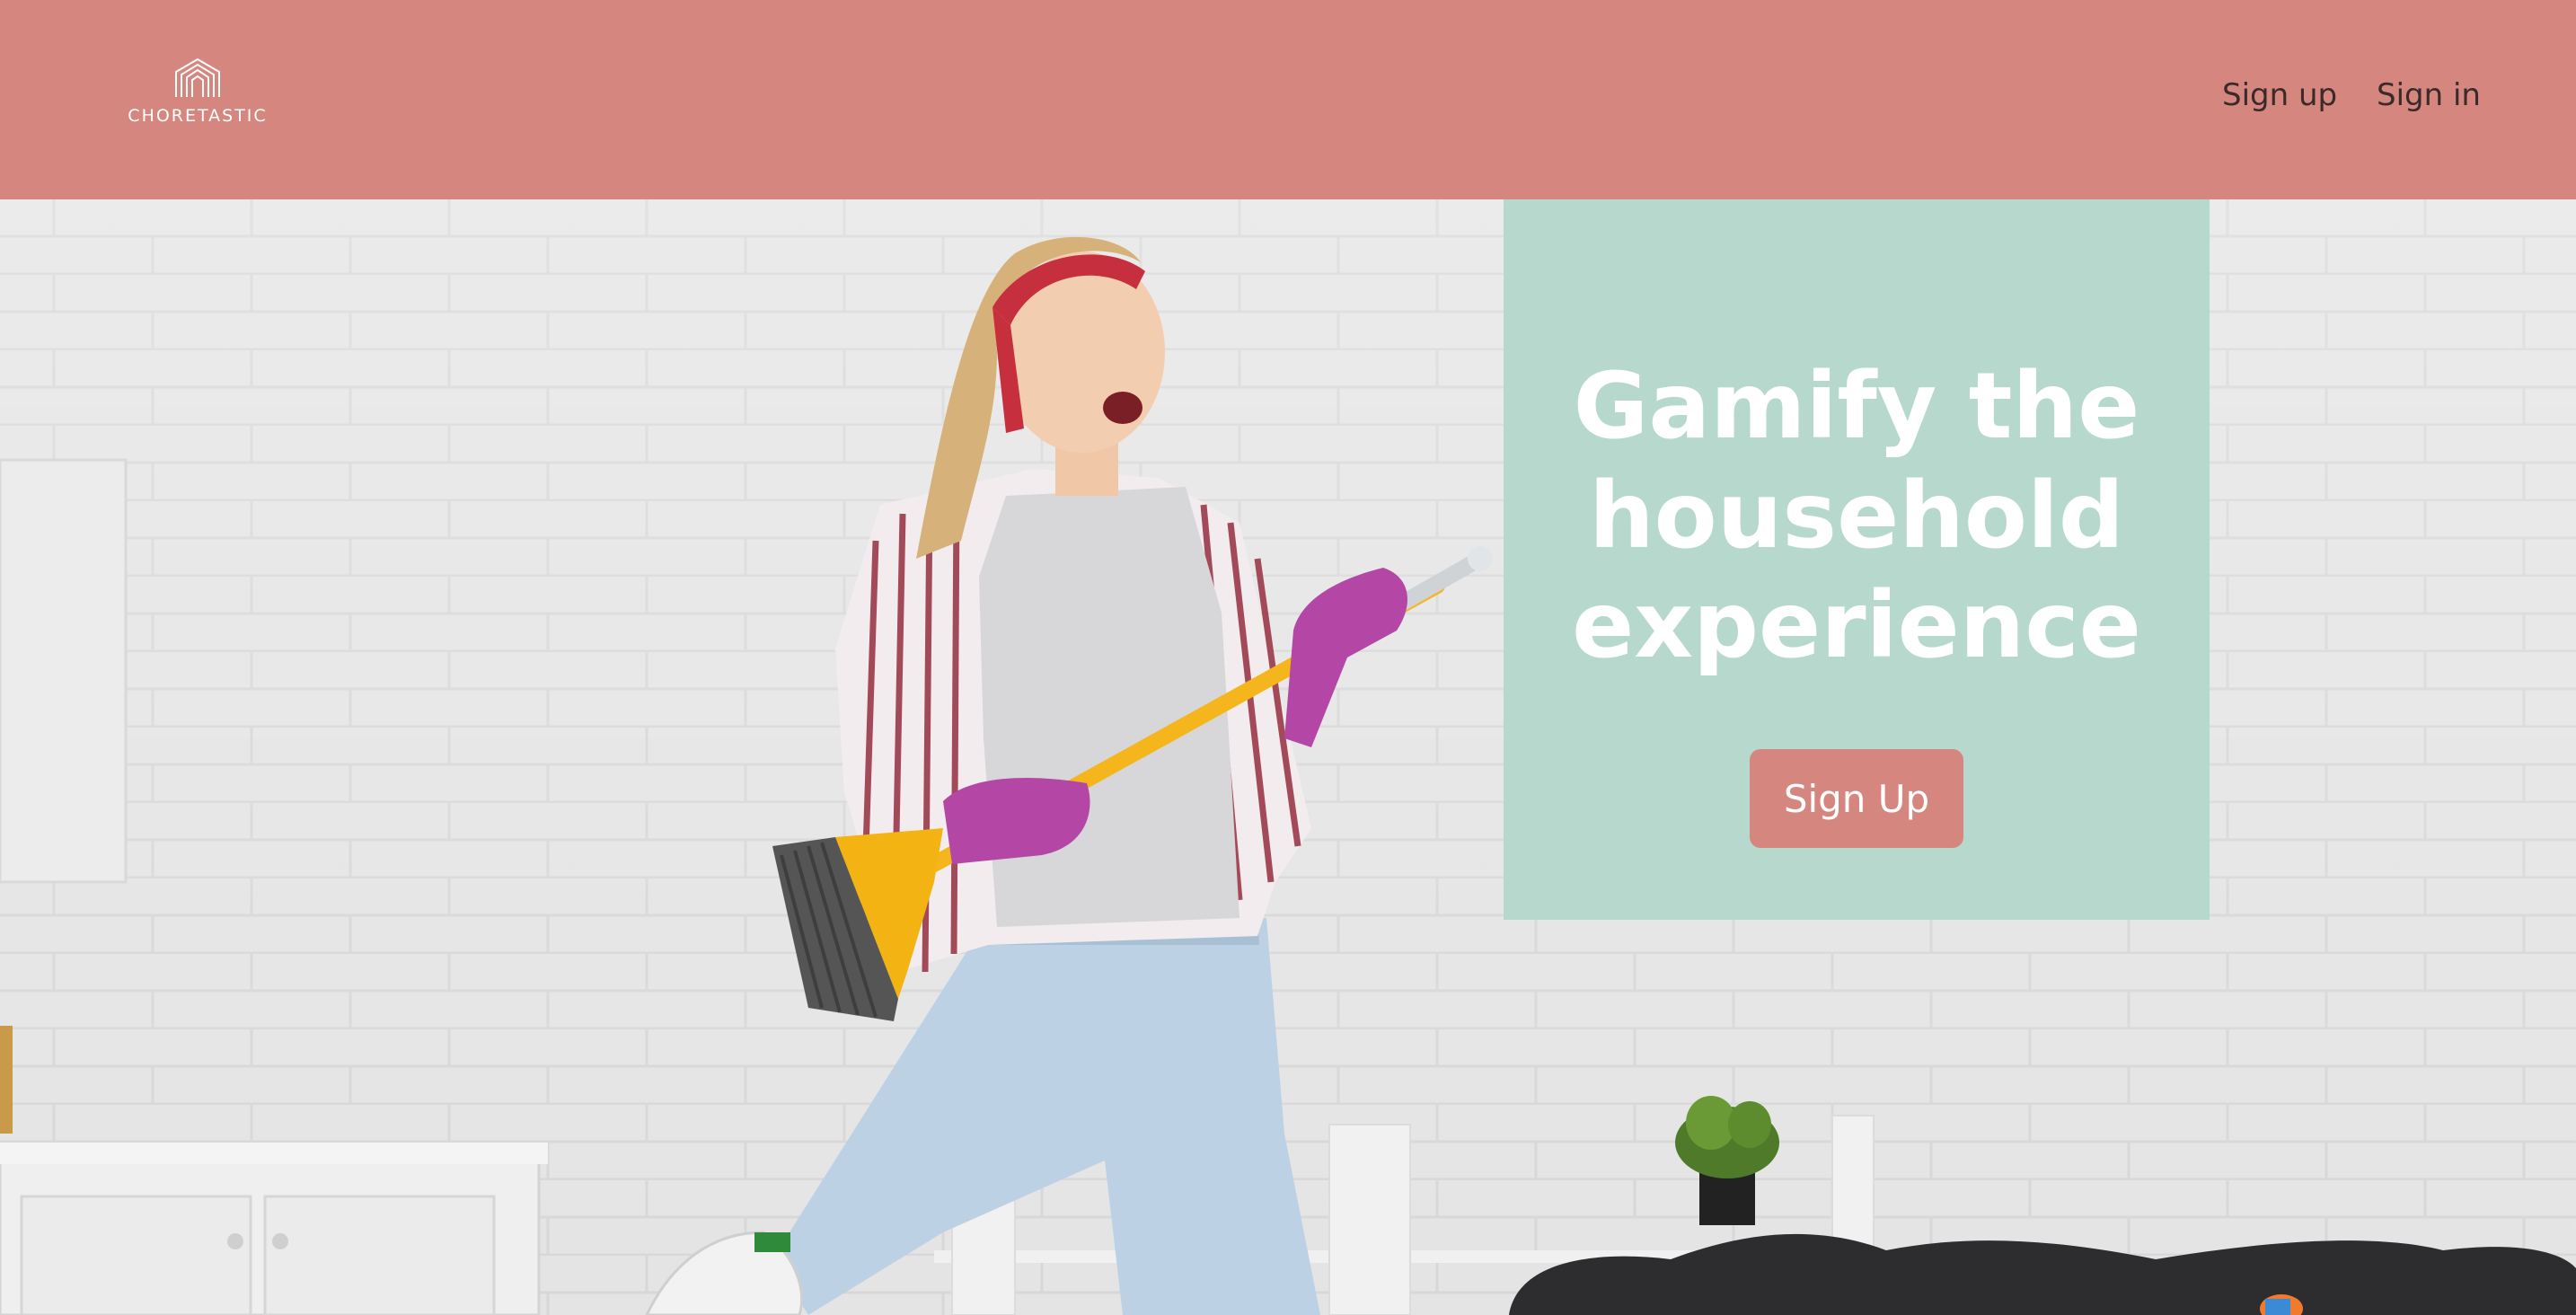 Image resolution: width=2576 pixels, height=1315 pixels. I want to click on nav-sign-in-link: Sign in, so click(2429, 95).